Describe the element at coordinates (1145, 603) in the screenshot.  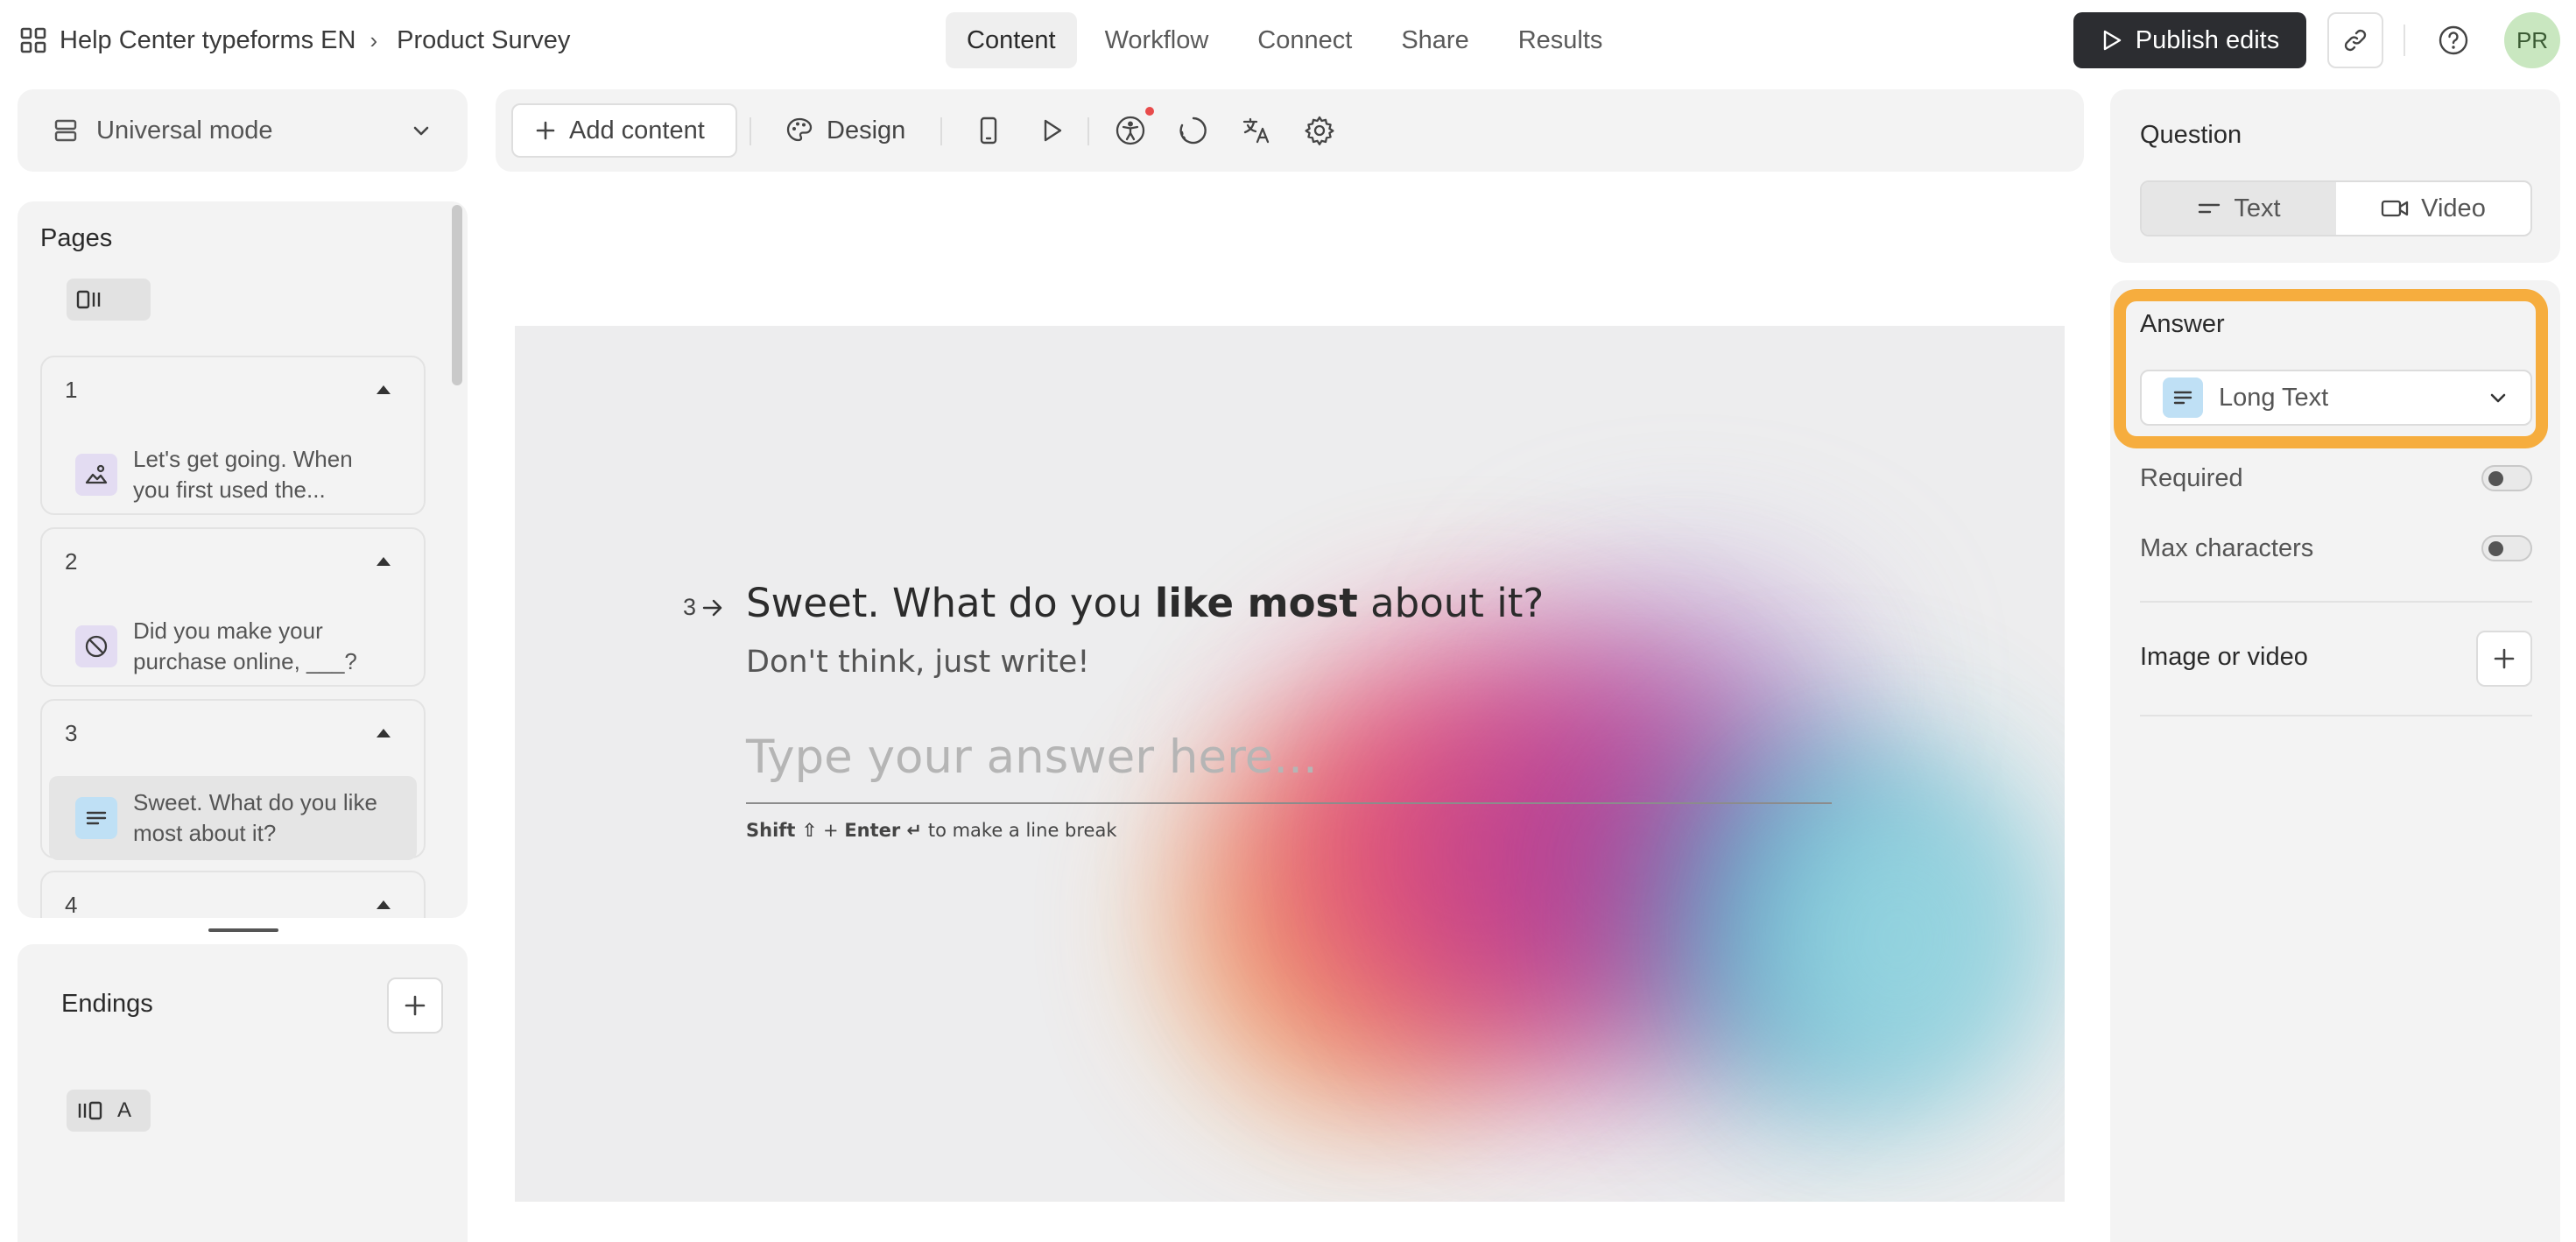
I see `question-title: Sweet. What do you like most about it?` at that location.